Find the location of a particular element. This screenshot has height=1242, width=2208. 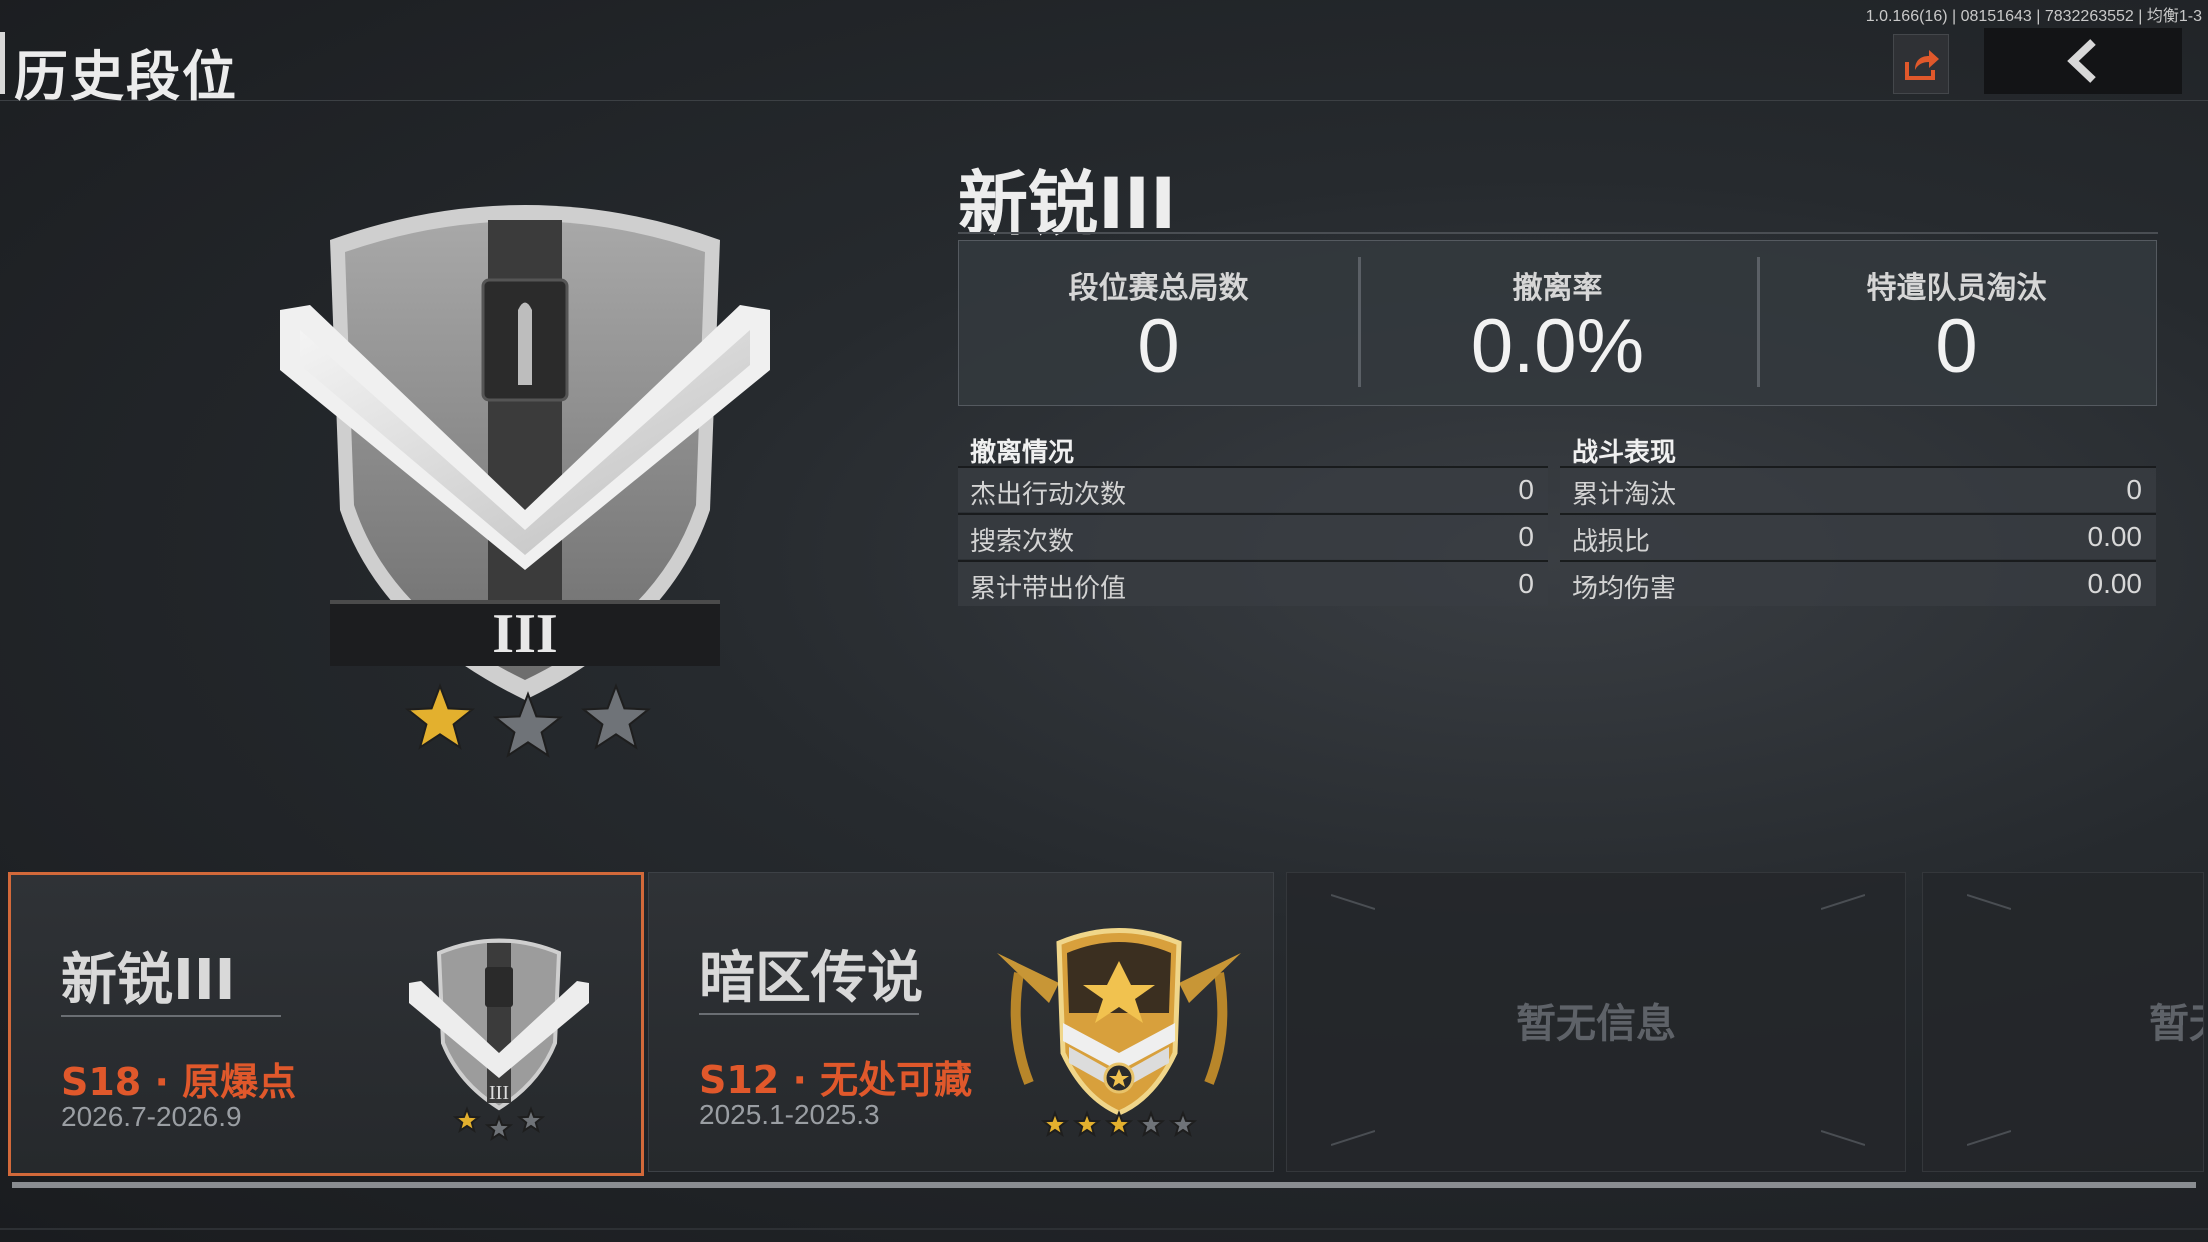

evac-row: 杰出行动次数 0 is located at coordinates (1253, 489).